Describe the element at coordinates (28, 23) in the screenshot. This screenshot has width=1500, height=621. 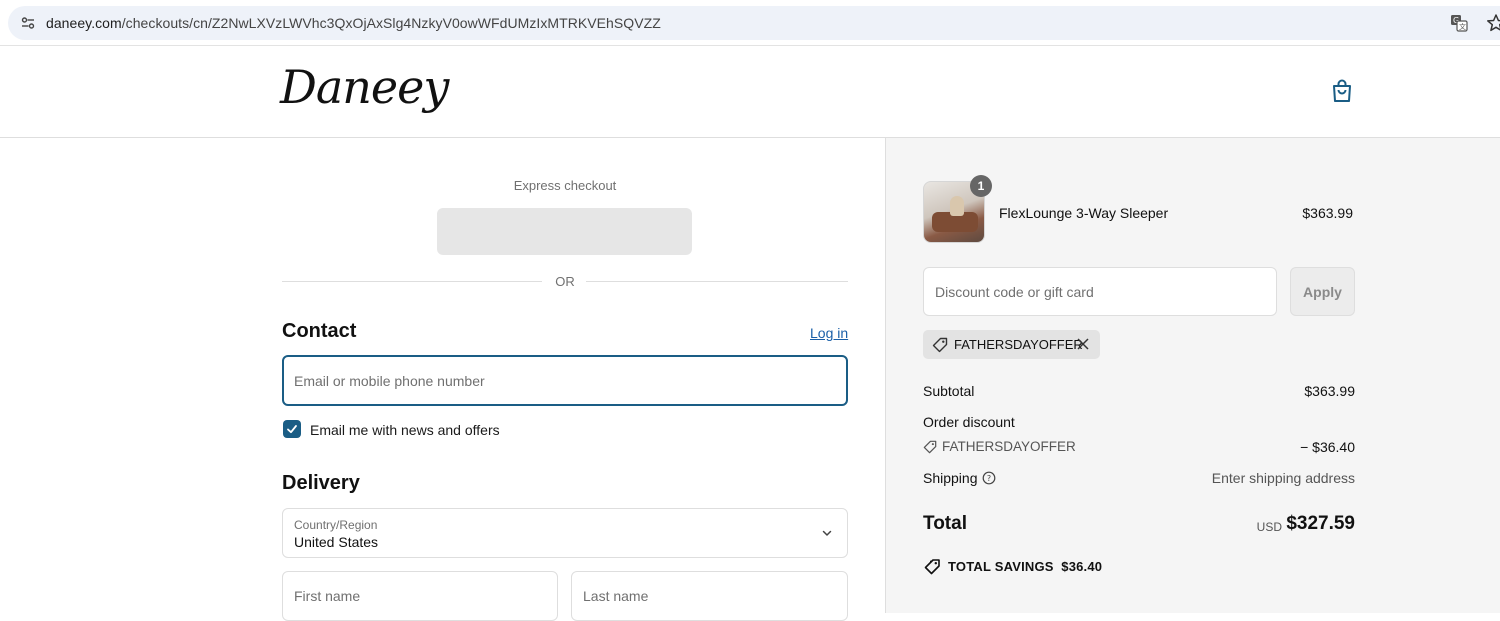
I see `site-info-icon` at that location.